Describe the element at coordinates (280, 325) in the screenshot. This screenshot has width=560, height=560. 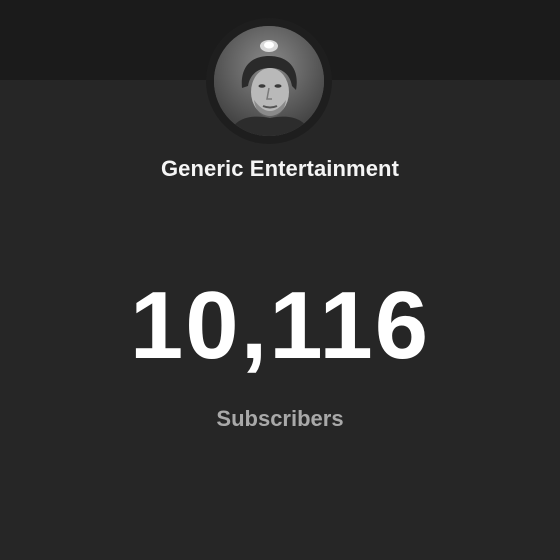
I see `subscriber-count: 10,116` at that location.